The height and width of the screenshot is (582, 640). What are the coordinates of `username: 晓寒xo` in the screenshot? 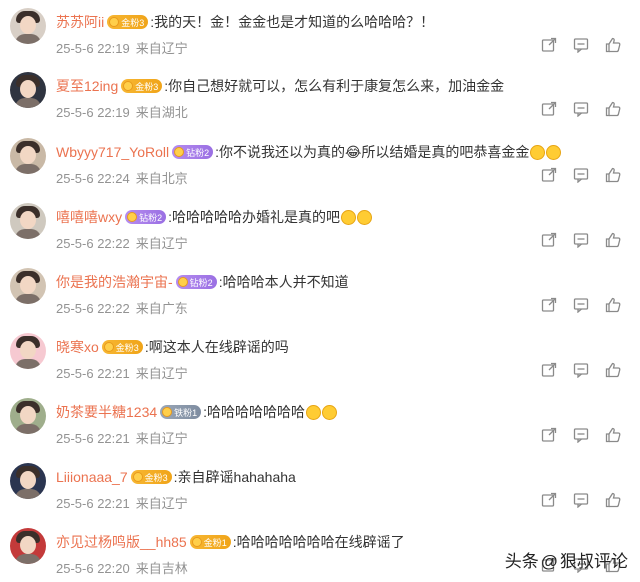 It's located at (77, 347).